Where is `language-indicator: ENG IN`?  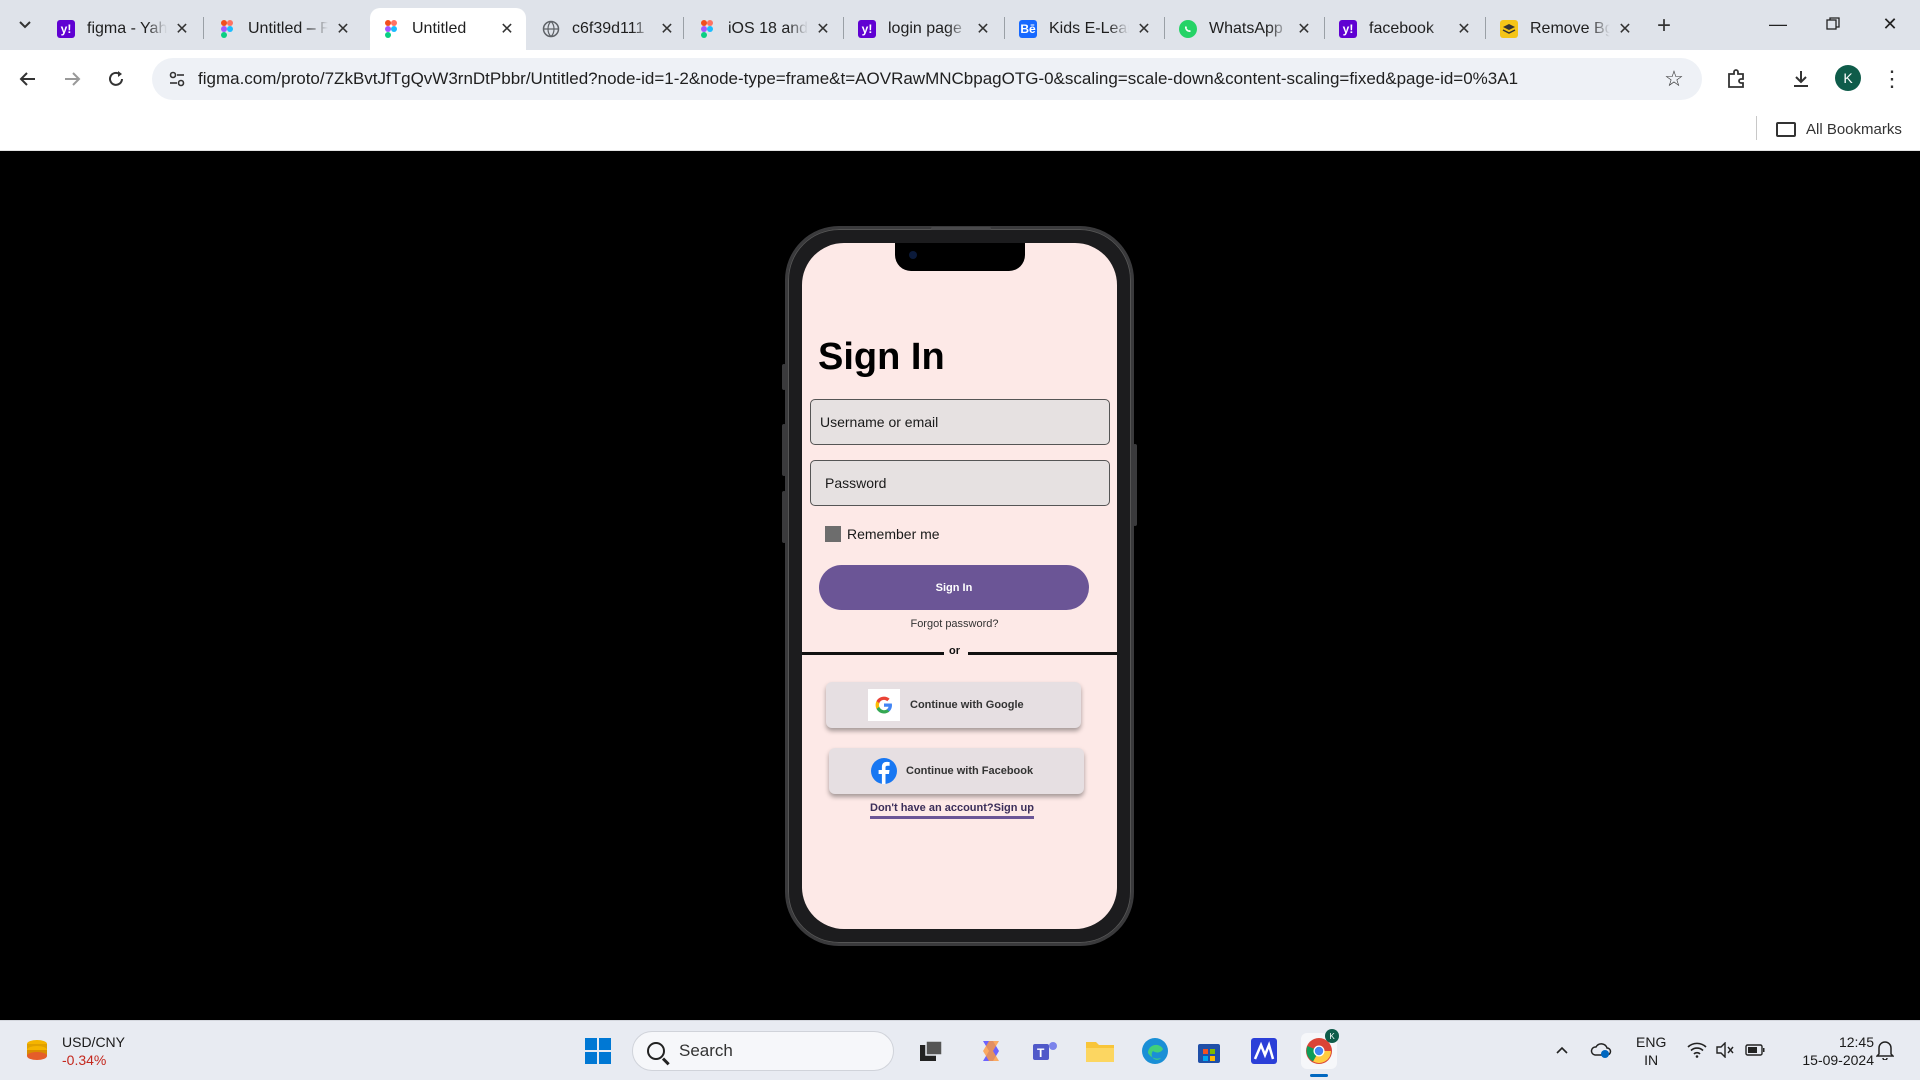 language-indicator: ENG IN is located at coordinates (1651, 1051).